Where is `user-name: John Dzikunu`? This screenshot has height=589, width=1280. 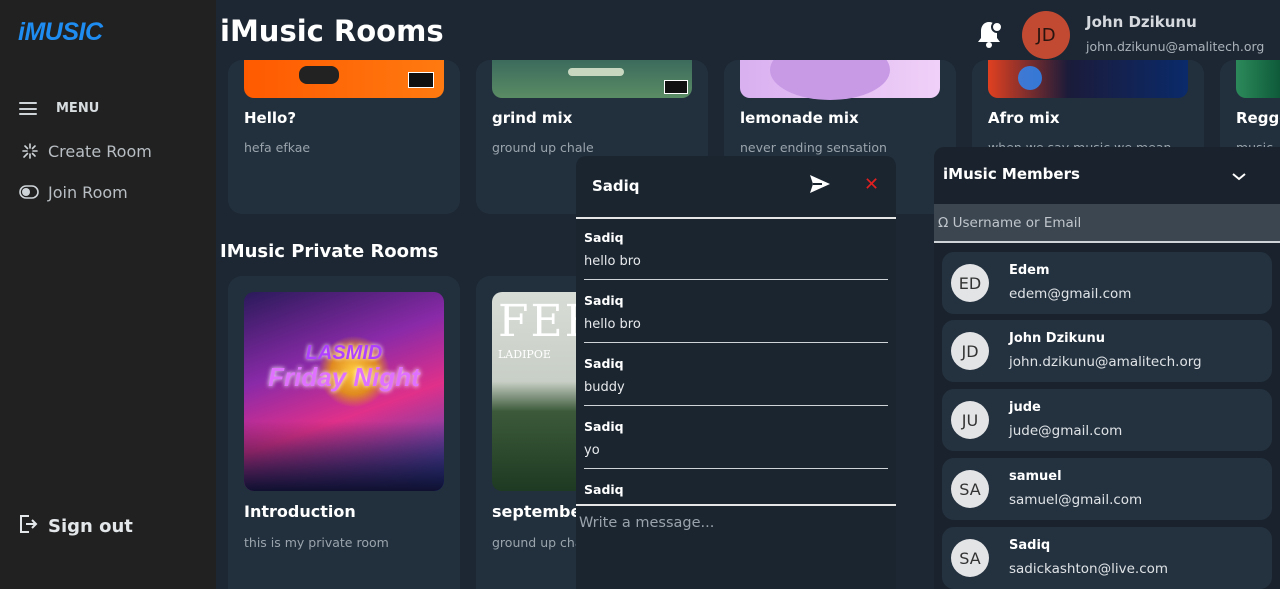 user-name: John Dzikunu is located at coordinates (1141, 22).